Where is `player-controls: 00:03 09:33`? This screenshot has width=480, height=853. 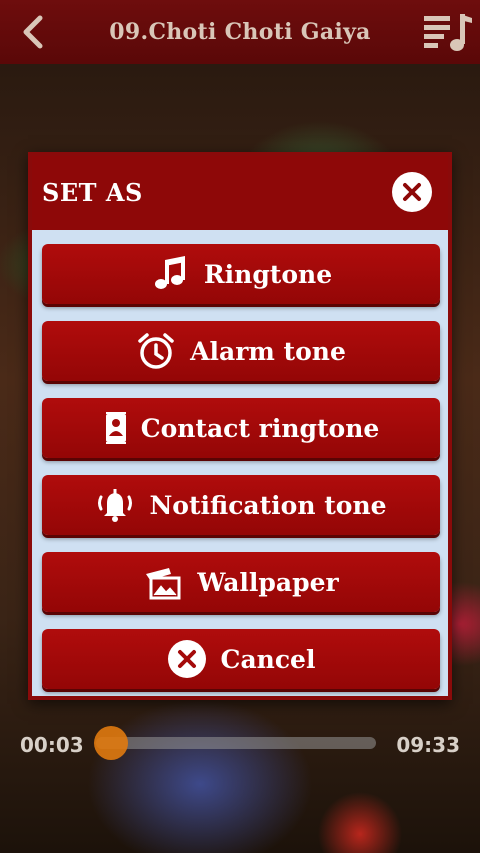
player-controls: 00:03 09:33 is located at coordinates (240, 745).